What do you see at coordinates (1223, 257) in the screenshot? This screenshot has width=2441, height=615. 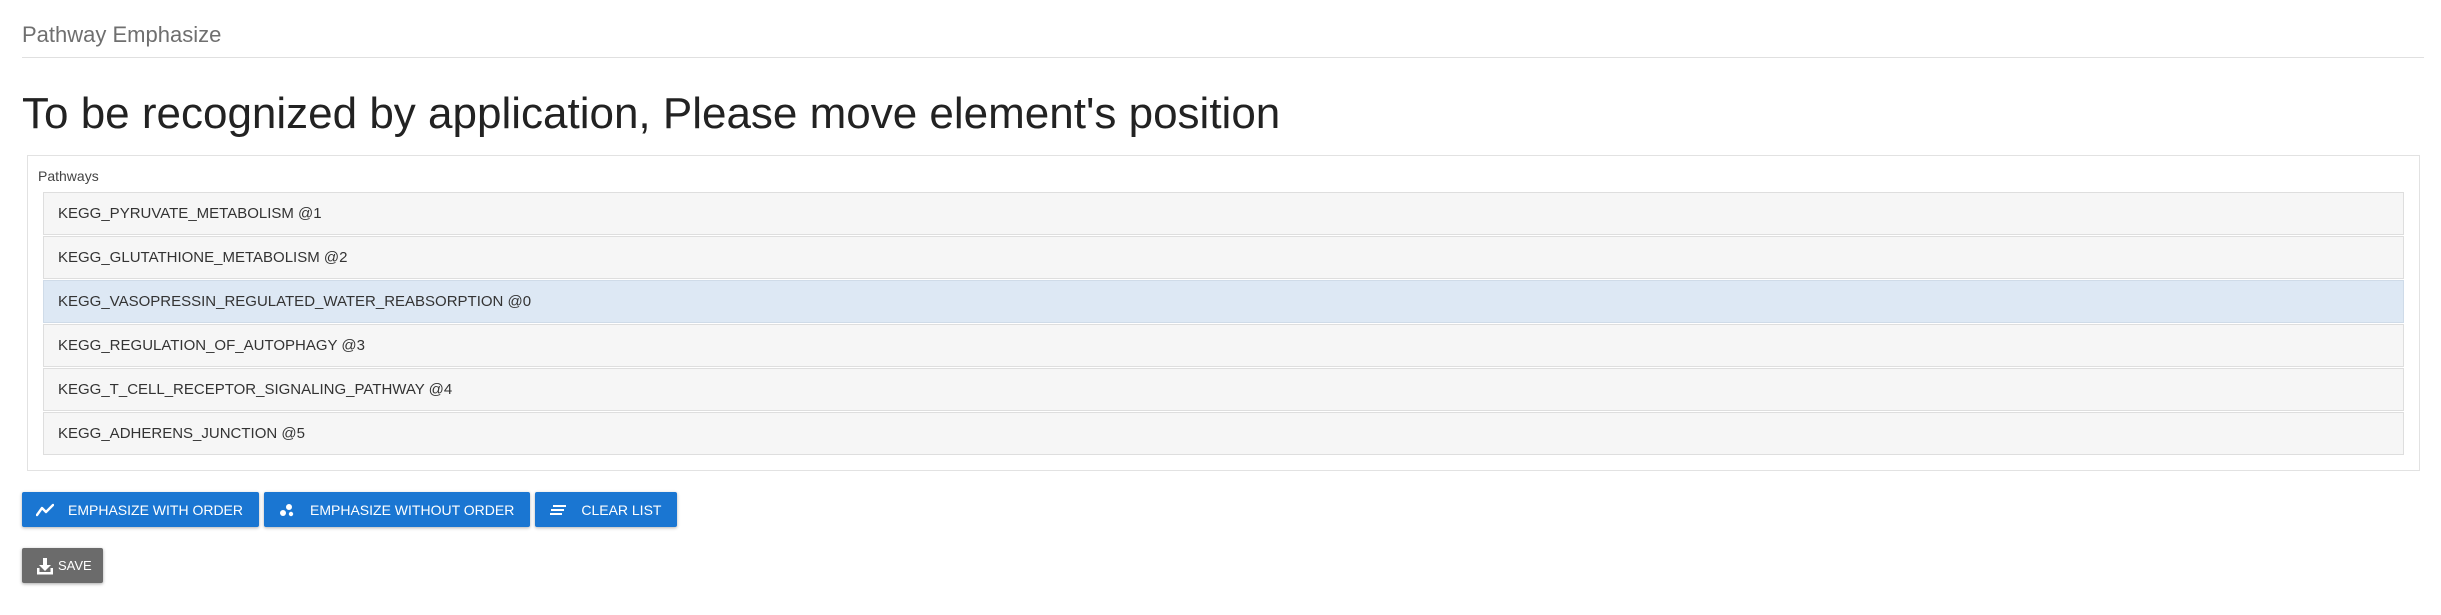 I see `pathway-item: KEGG_GLUTATHIONE_METABOLISM @2` at bounding box center [1223, 257].